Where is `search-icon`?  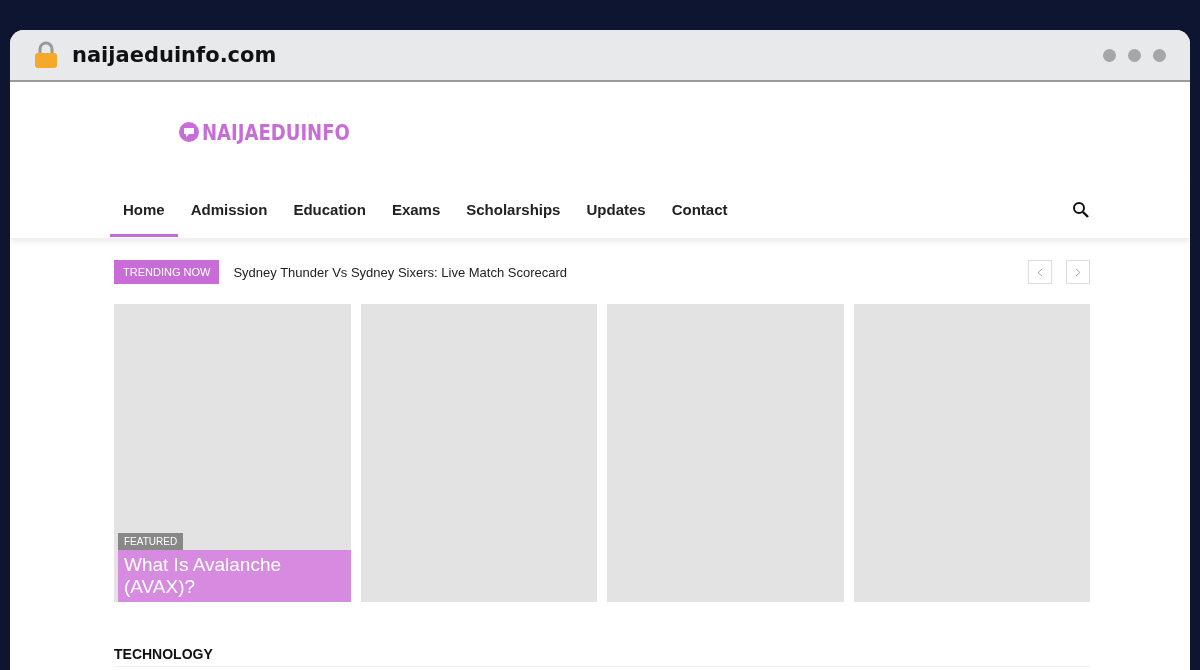
search-icon is located at coordinates (1081, 210).